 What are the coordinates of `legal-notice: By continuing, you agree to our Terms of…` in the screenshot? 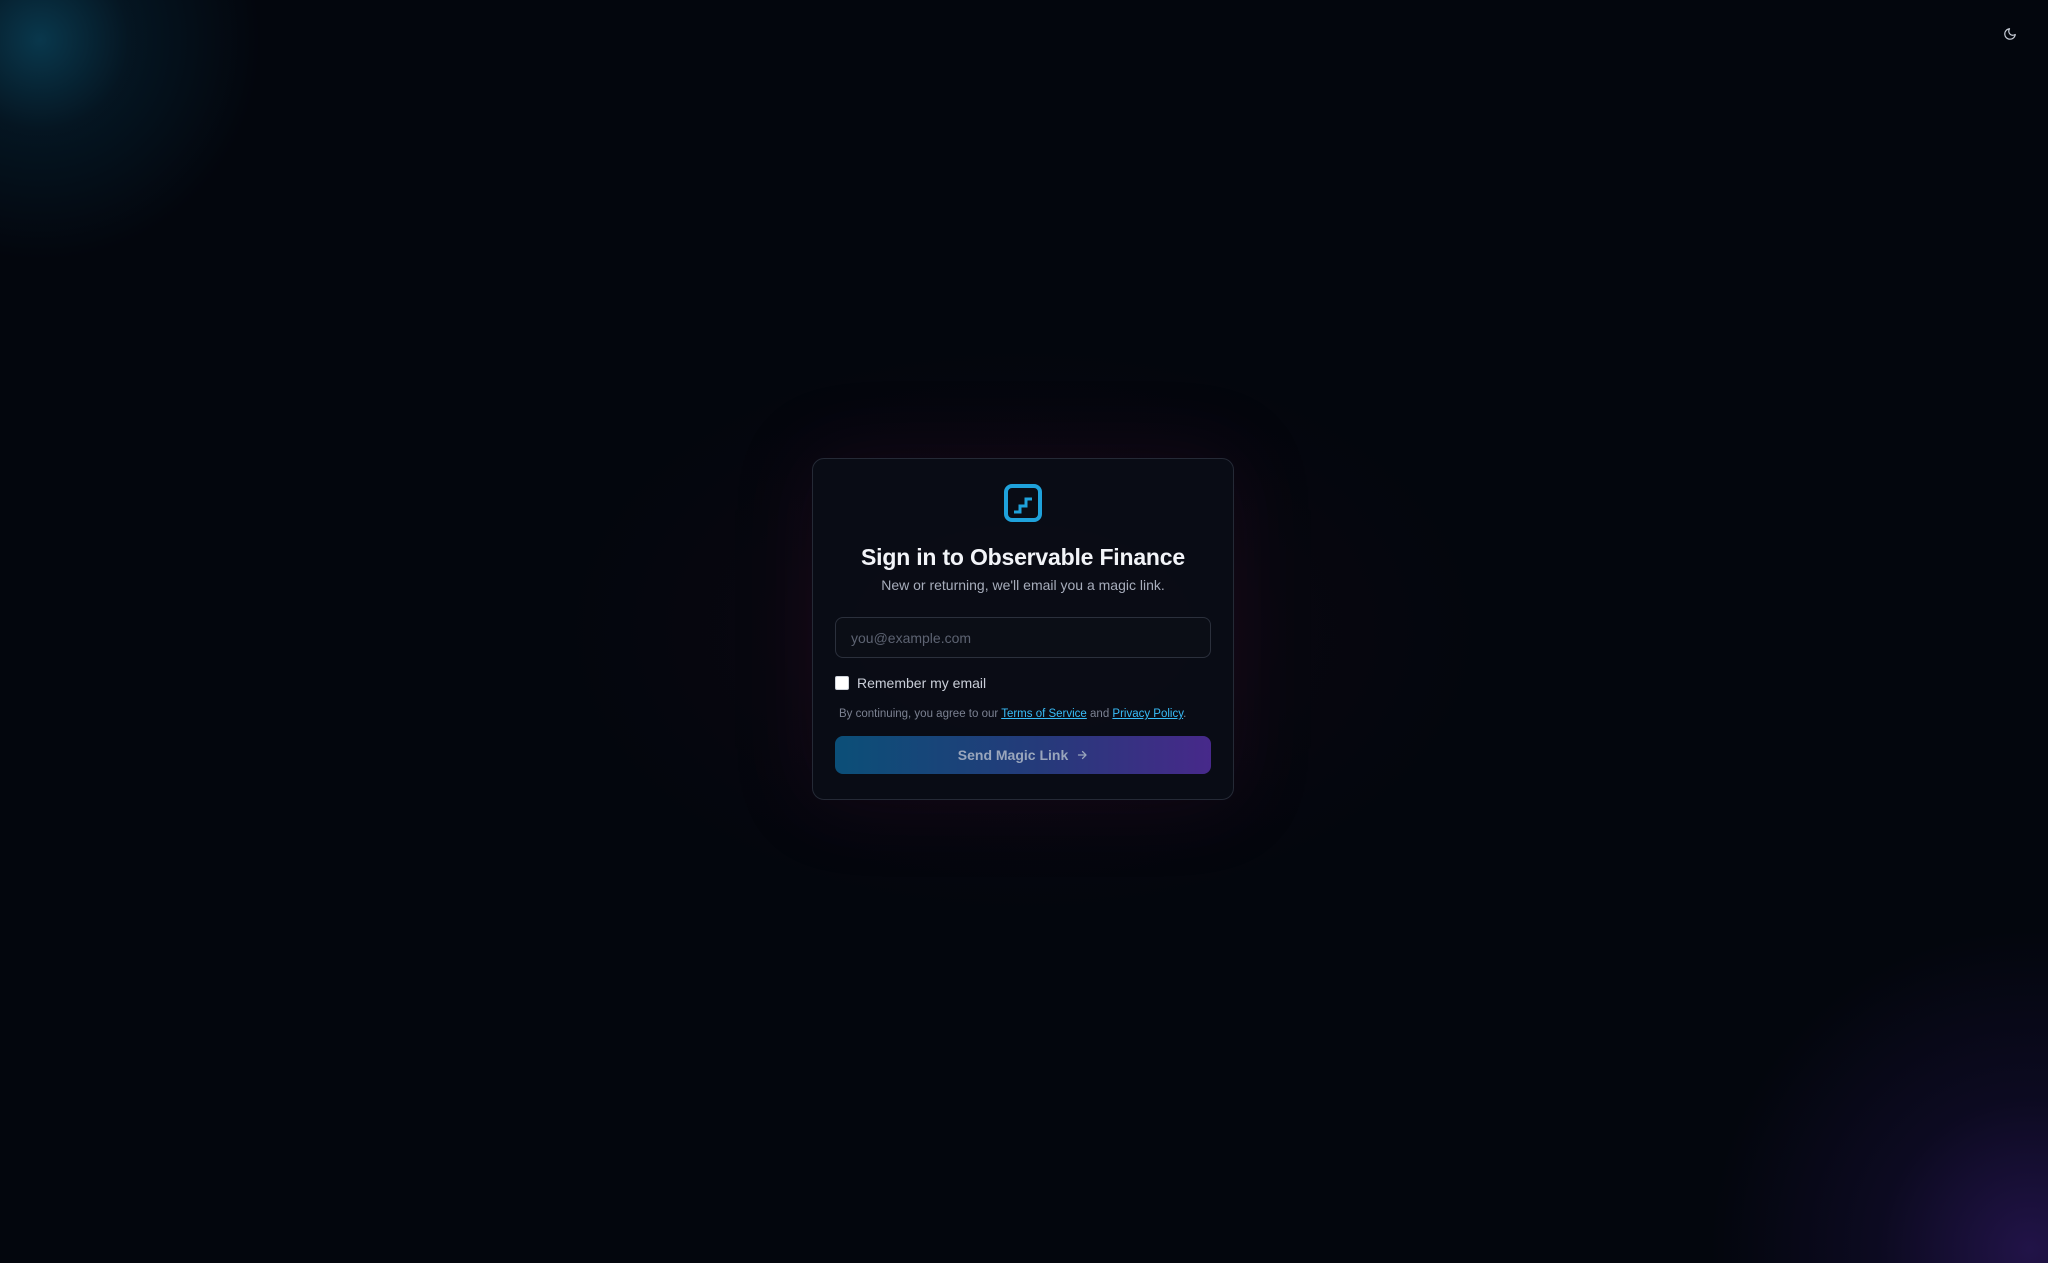 It's located at (1023, 714).